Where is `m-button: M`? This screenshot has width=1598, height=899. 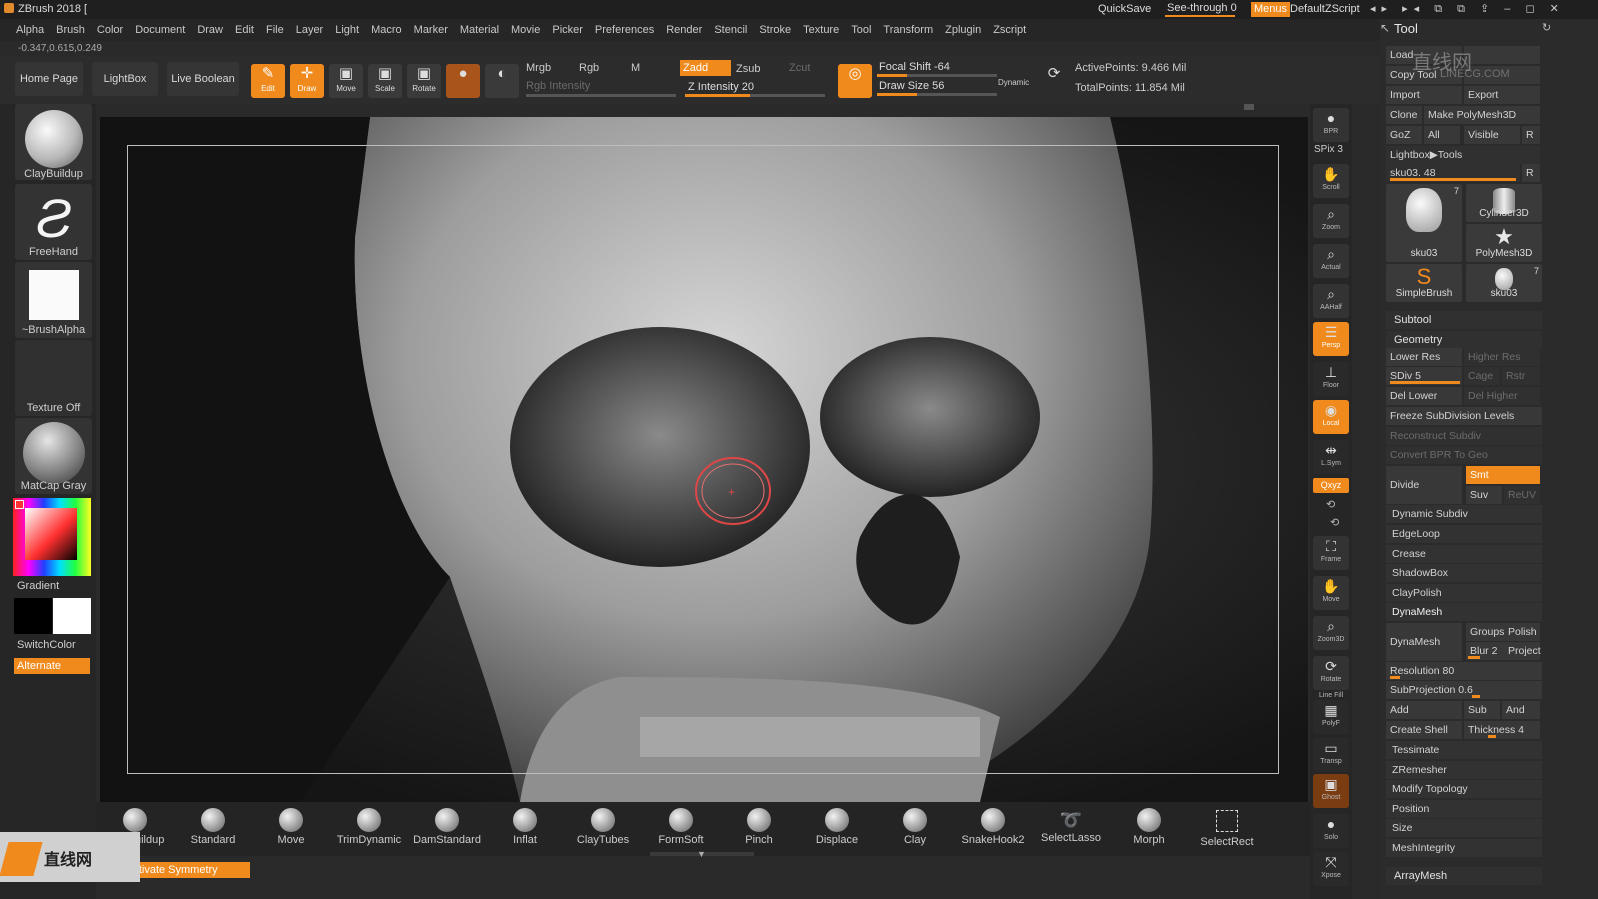
m-button: M is located at coordinates (635, 68).